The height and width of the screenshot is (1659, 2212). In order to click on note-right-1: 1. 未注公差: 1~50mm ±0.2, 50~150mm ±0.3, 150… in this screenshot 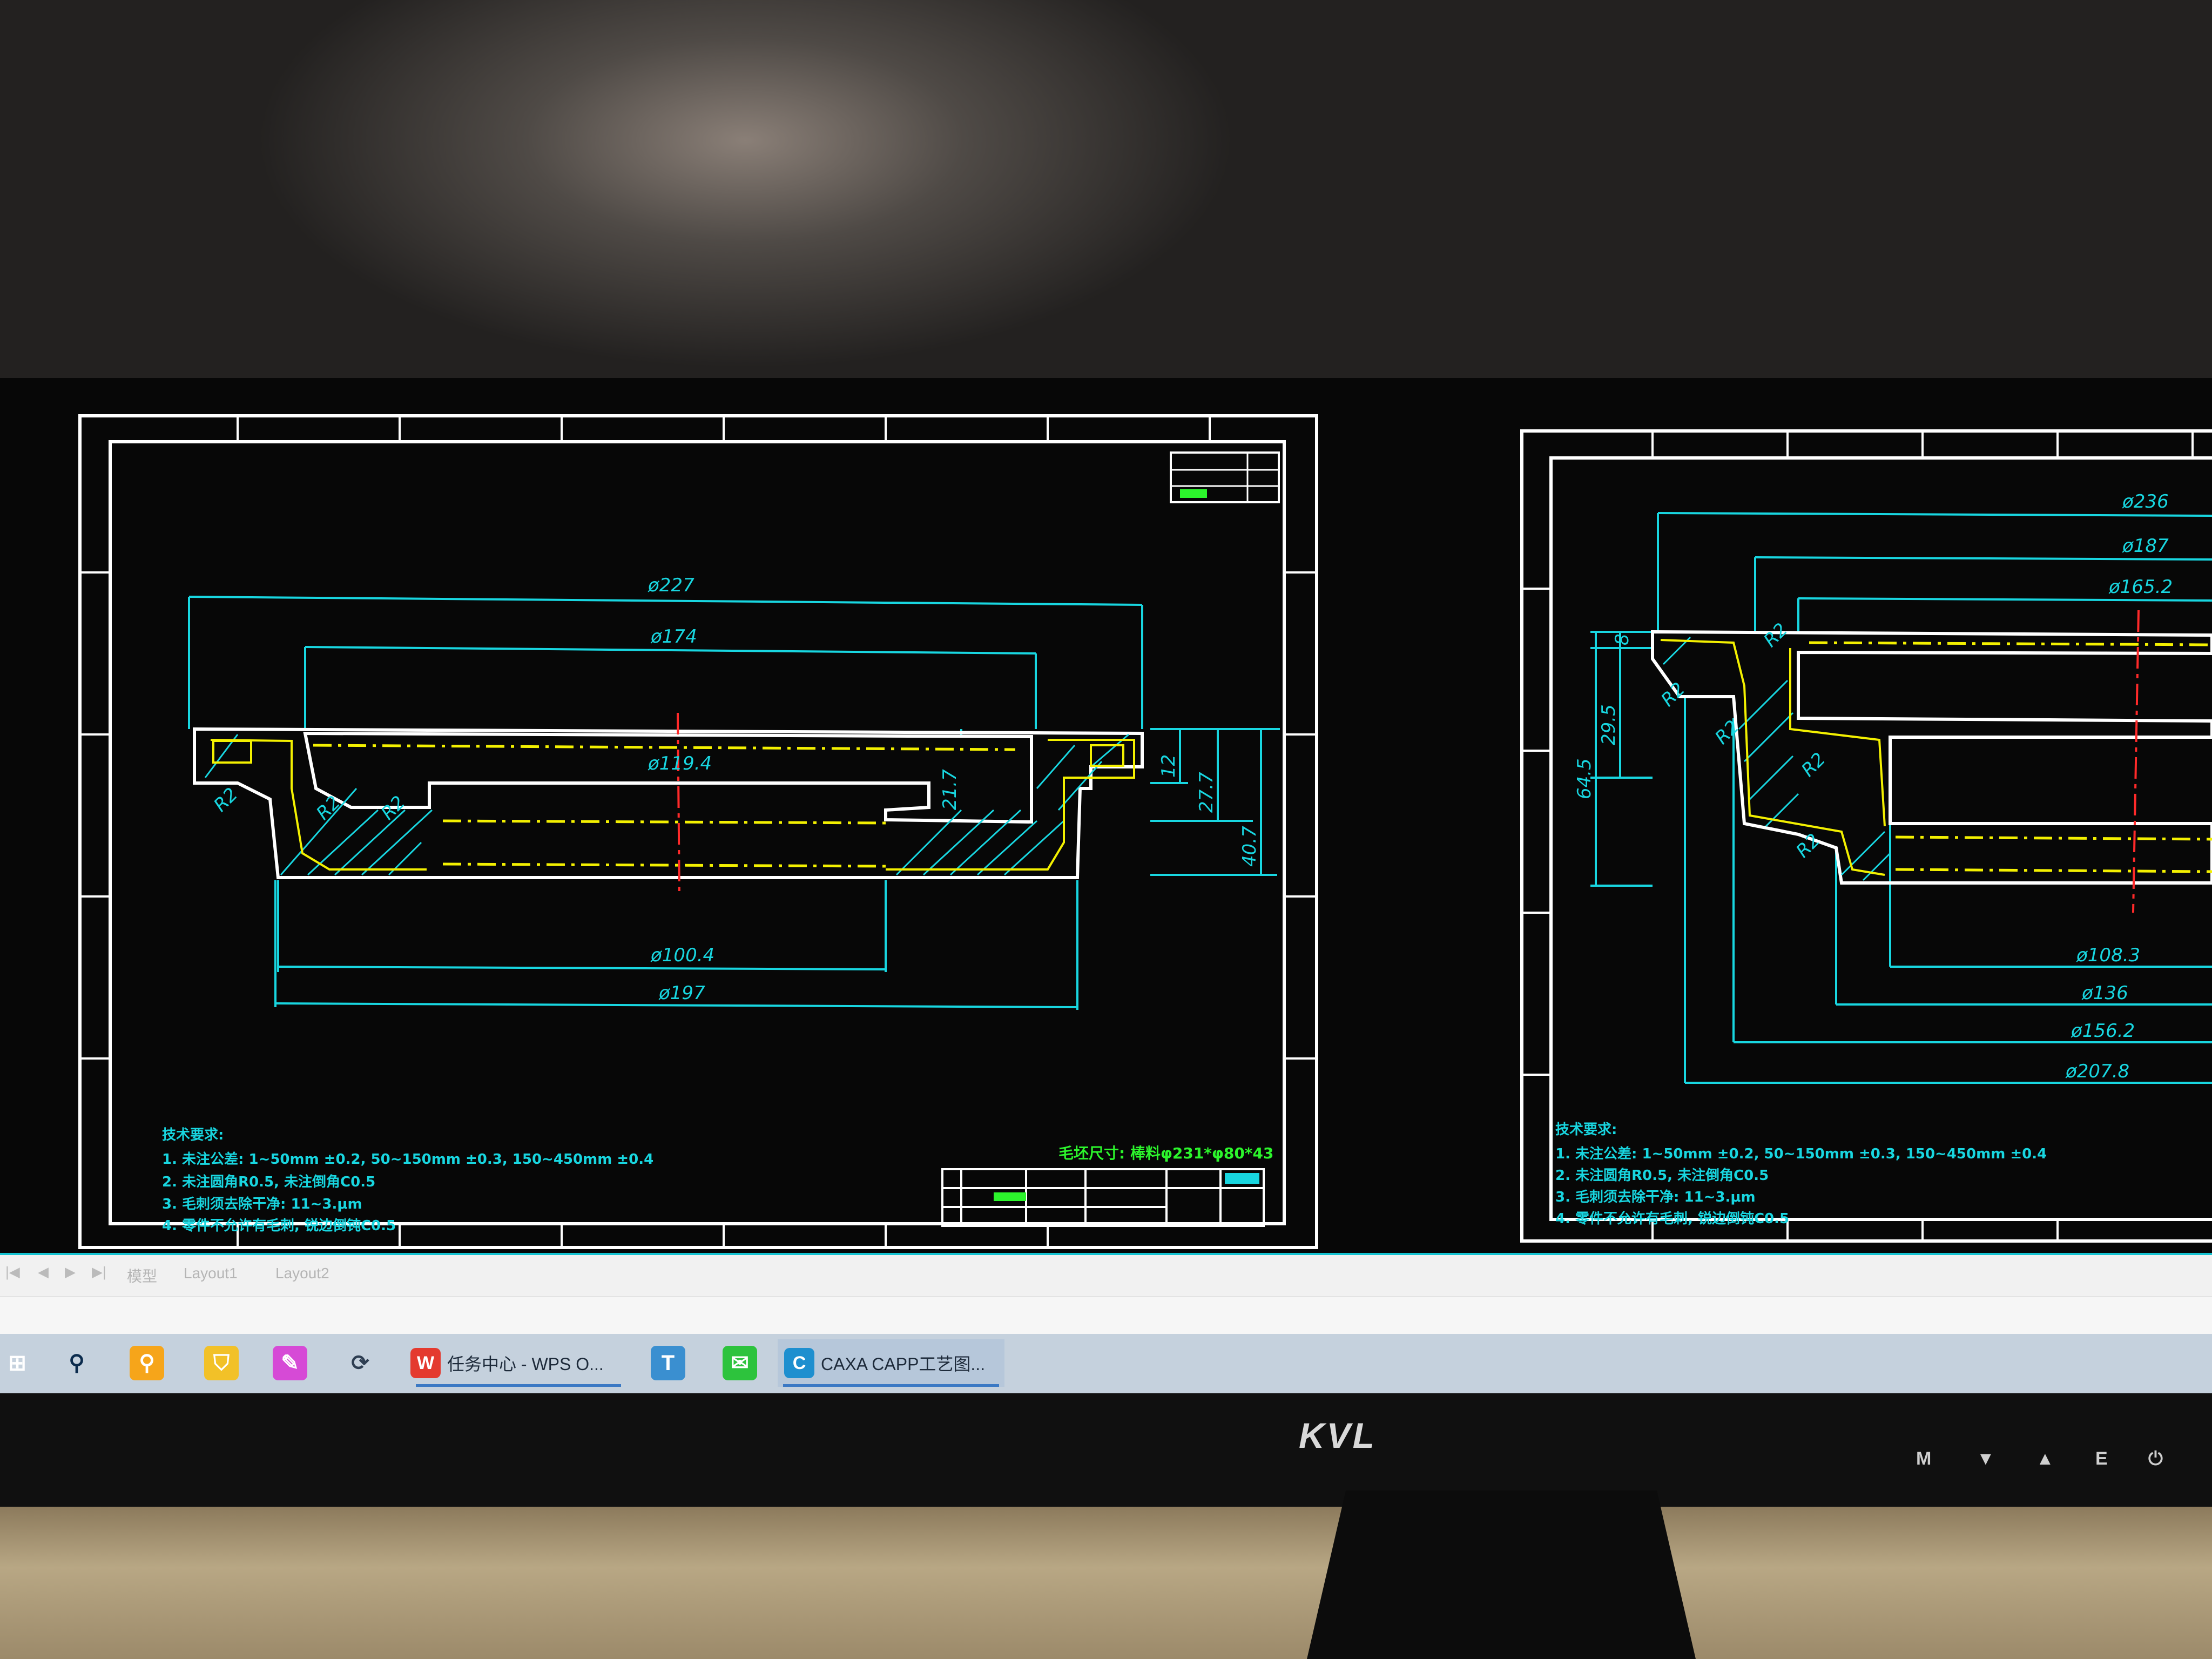, I will do `click(1801, 1153)`.